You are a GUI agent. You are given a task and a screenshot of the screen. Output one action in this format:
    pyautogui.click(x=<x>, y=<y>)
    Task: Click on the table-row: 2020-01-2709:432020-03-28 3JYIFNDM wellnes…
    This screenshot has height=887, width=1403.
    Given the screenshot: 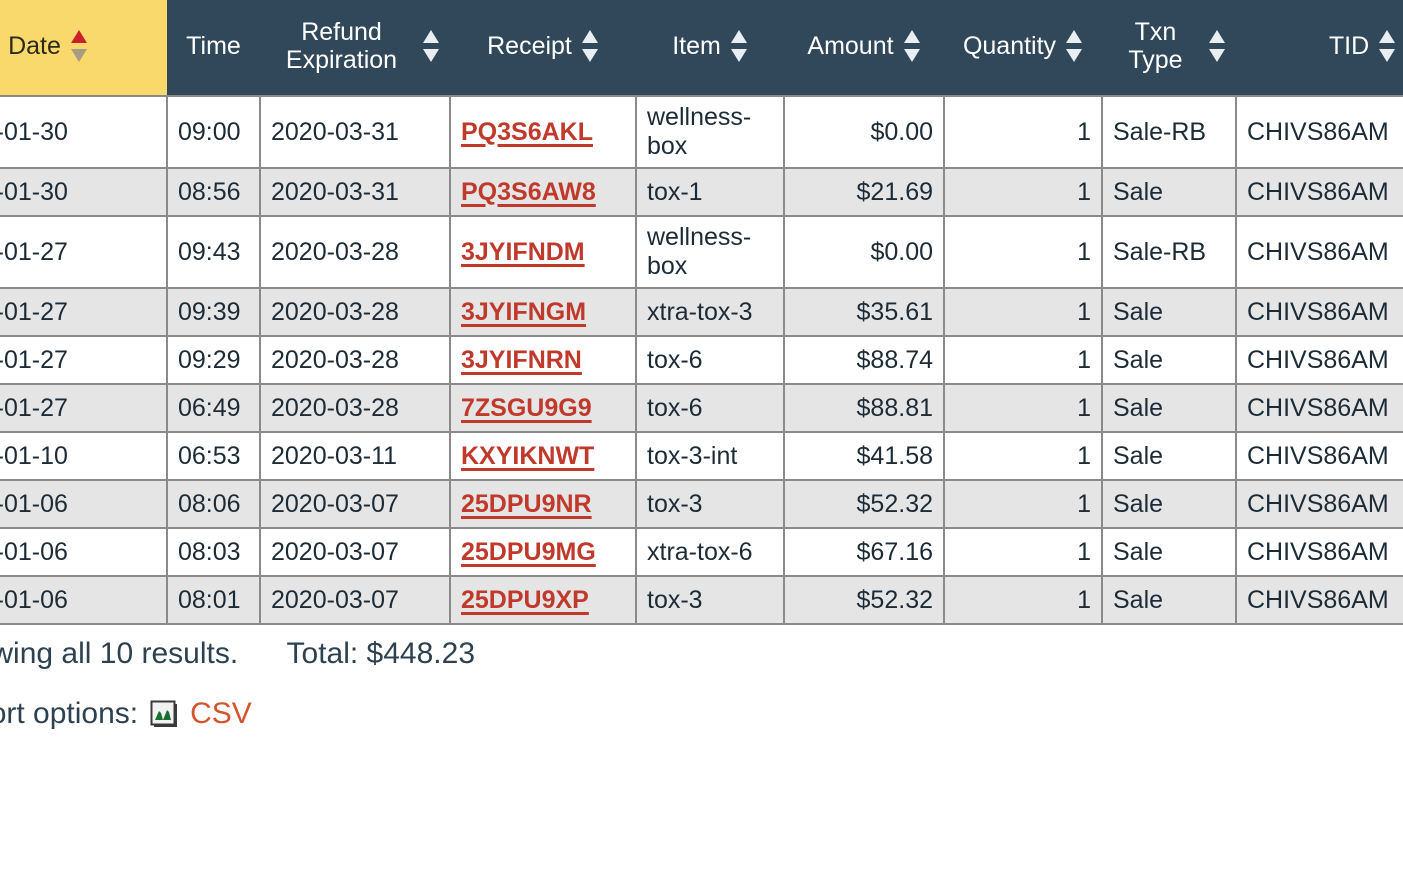 What is the action you would take?
    pyautogui.click(x=701, y=252)
    